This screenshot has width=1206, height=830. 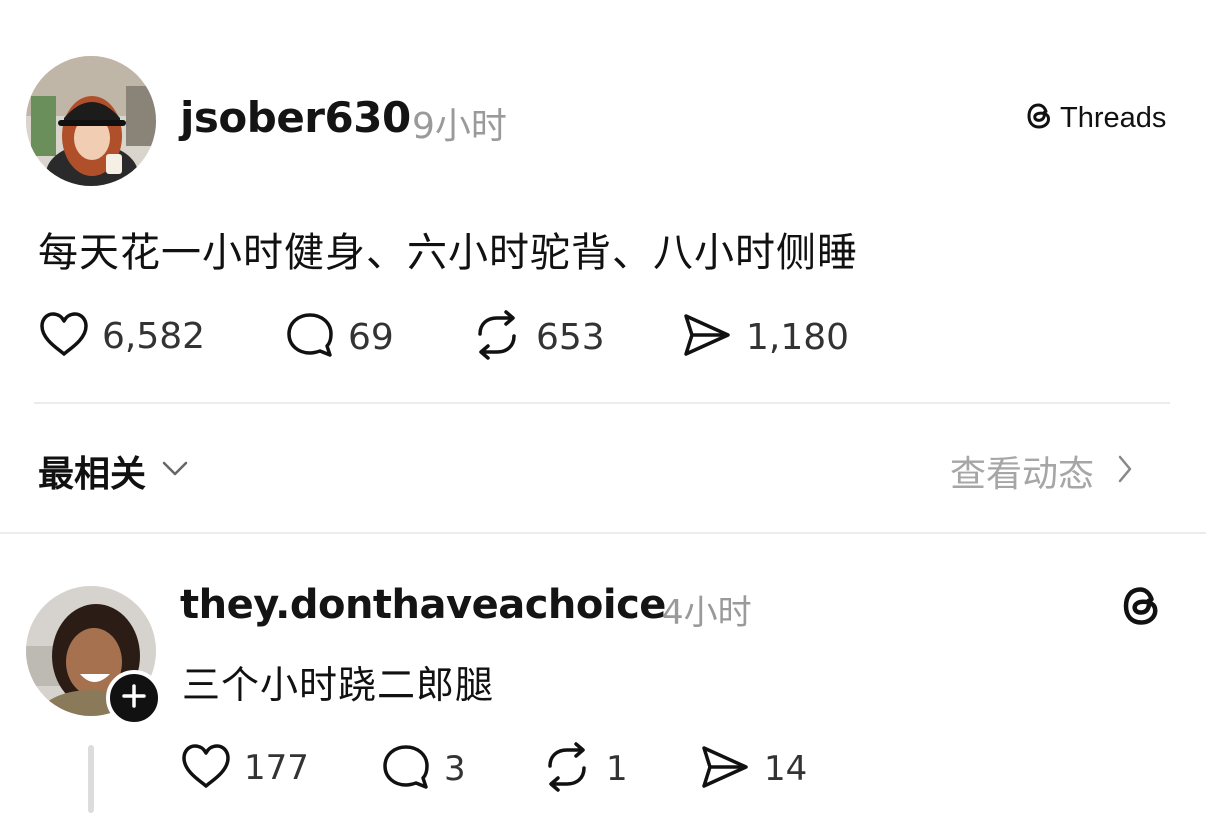 I want to click on section-divider, so click(x=603, y=533).